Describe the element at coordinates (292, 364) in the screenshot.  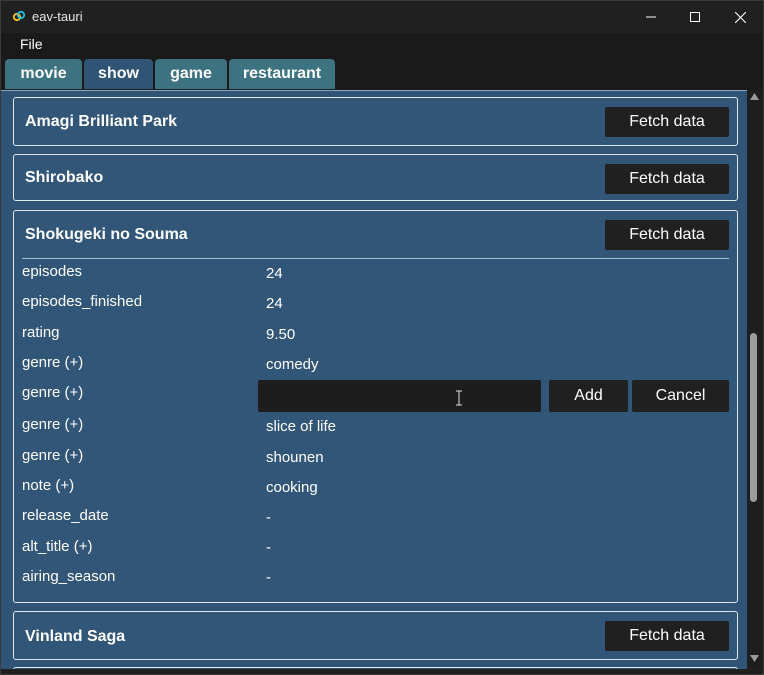
I see `field-value: comedy` at that location.